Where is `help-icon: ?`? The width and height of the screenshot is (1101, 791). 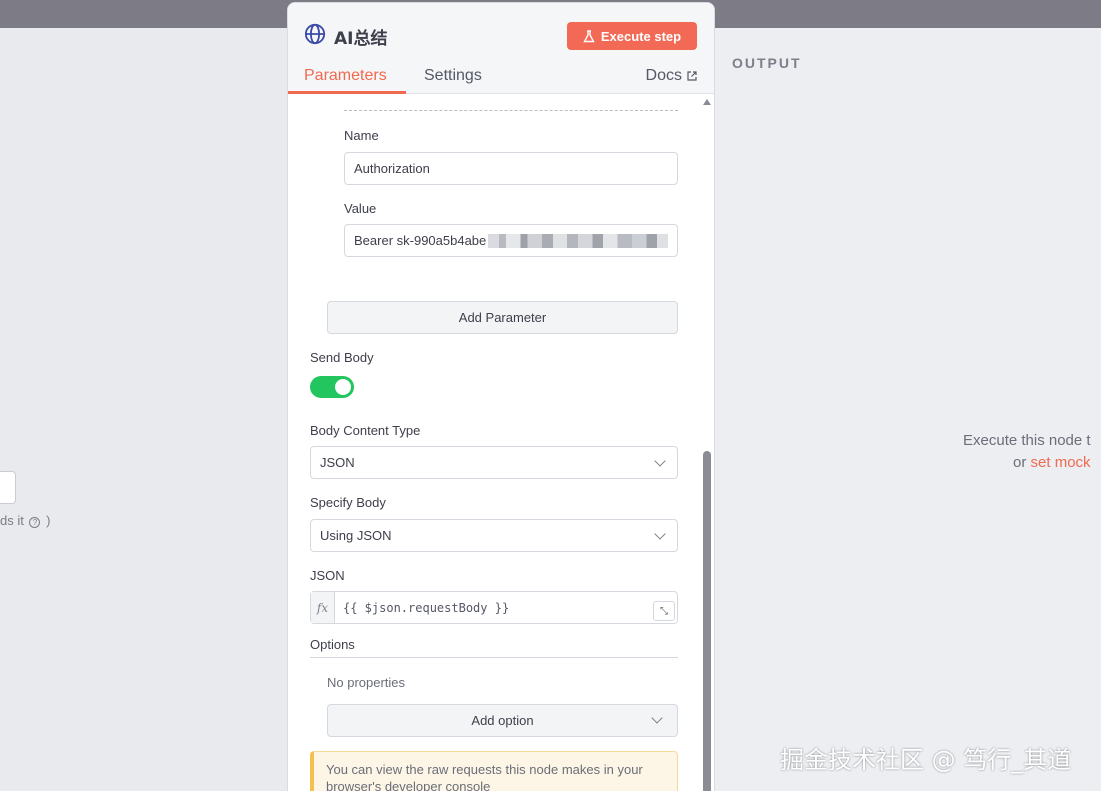 help-icon: ? is located at coordinates (35, 522).